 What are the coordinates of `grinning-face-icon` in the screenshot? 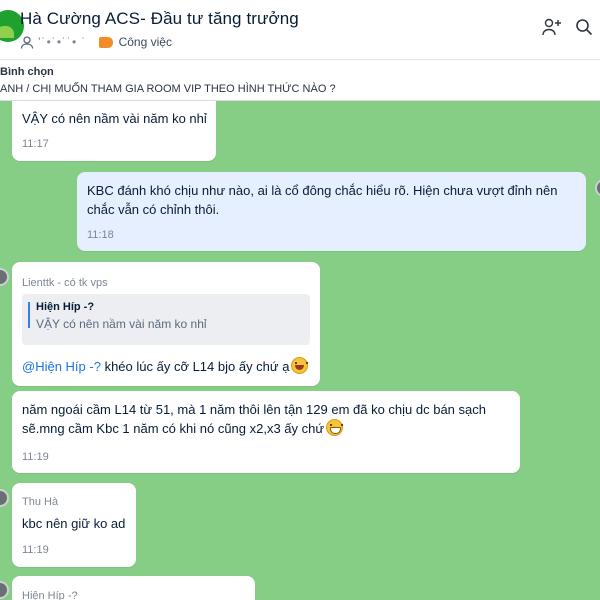 It's located at (335, 427).